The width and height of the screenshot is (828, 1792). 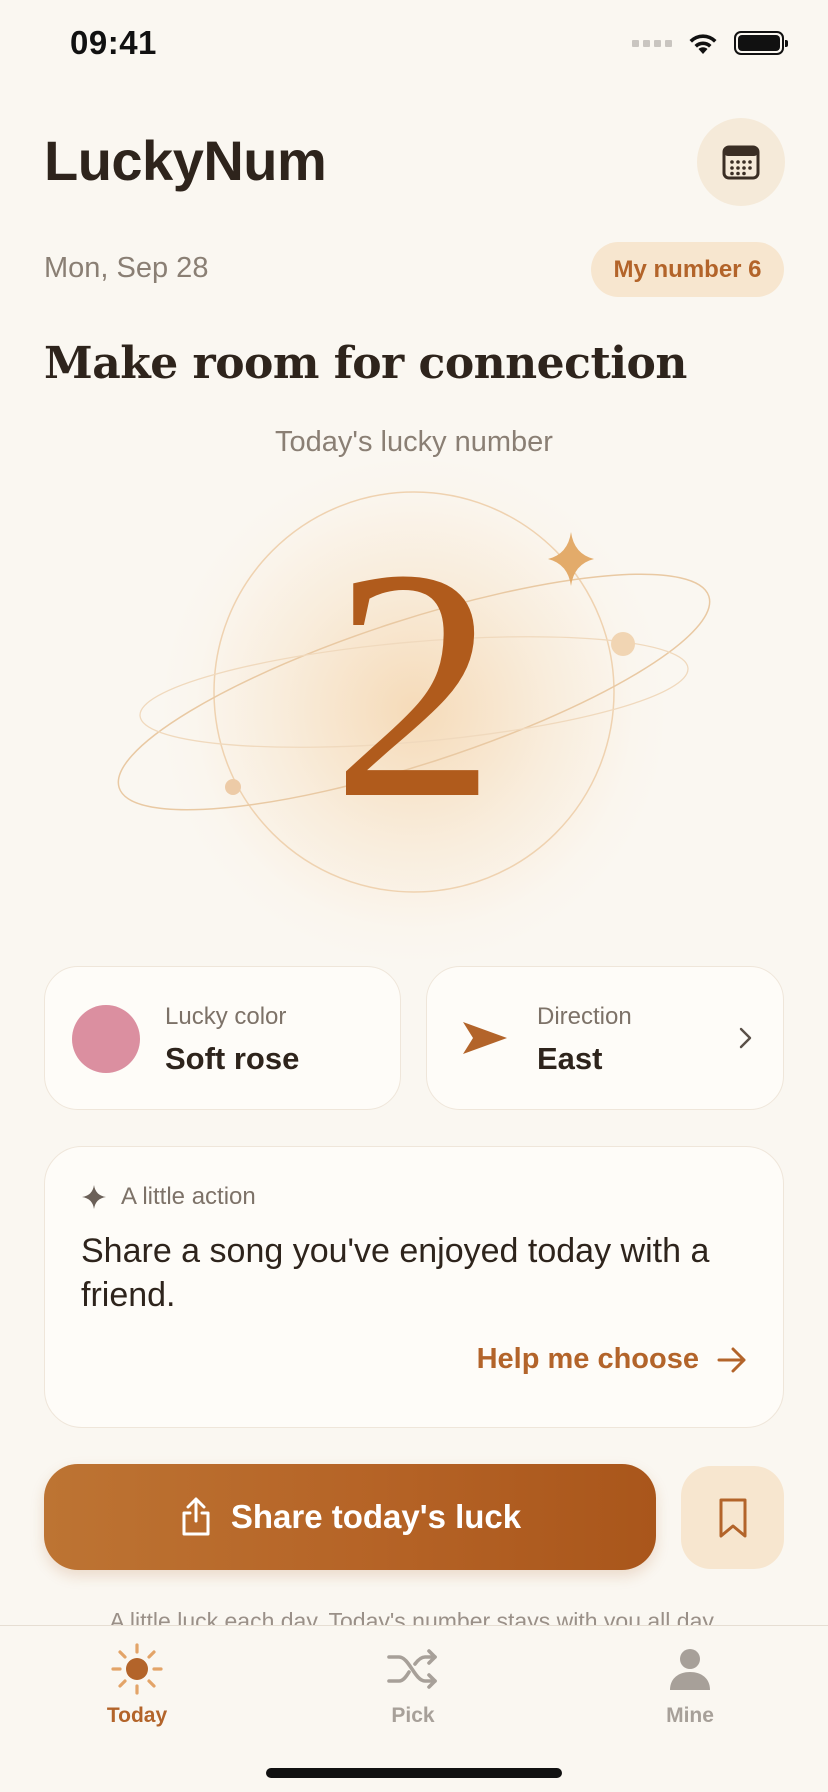 I want to click on tab-mine-label: Mine, so click(x=690, y=1715).